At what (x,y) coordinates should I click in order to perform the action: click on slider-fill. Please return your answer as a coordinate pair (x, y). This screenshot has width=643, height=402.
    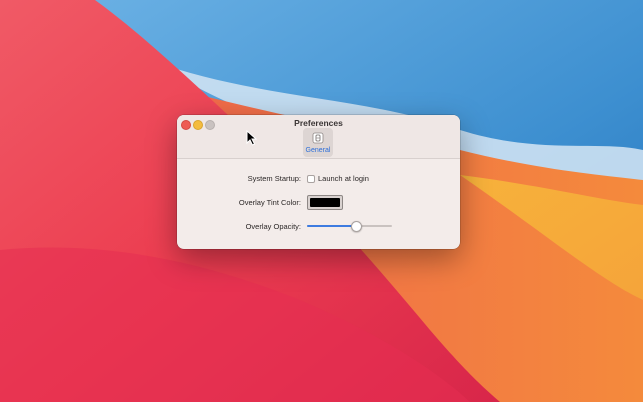
    Looking at the image, I should click on (331, 226).